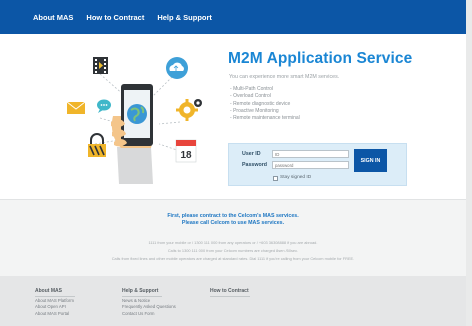 This screenshot has width=472, height=326. What do you see at coordinates (265, 89) in the screenshot?
I see `feature-item: Multi-Path Control` at bounding box center [265, 89].